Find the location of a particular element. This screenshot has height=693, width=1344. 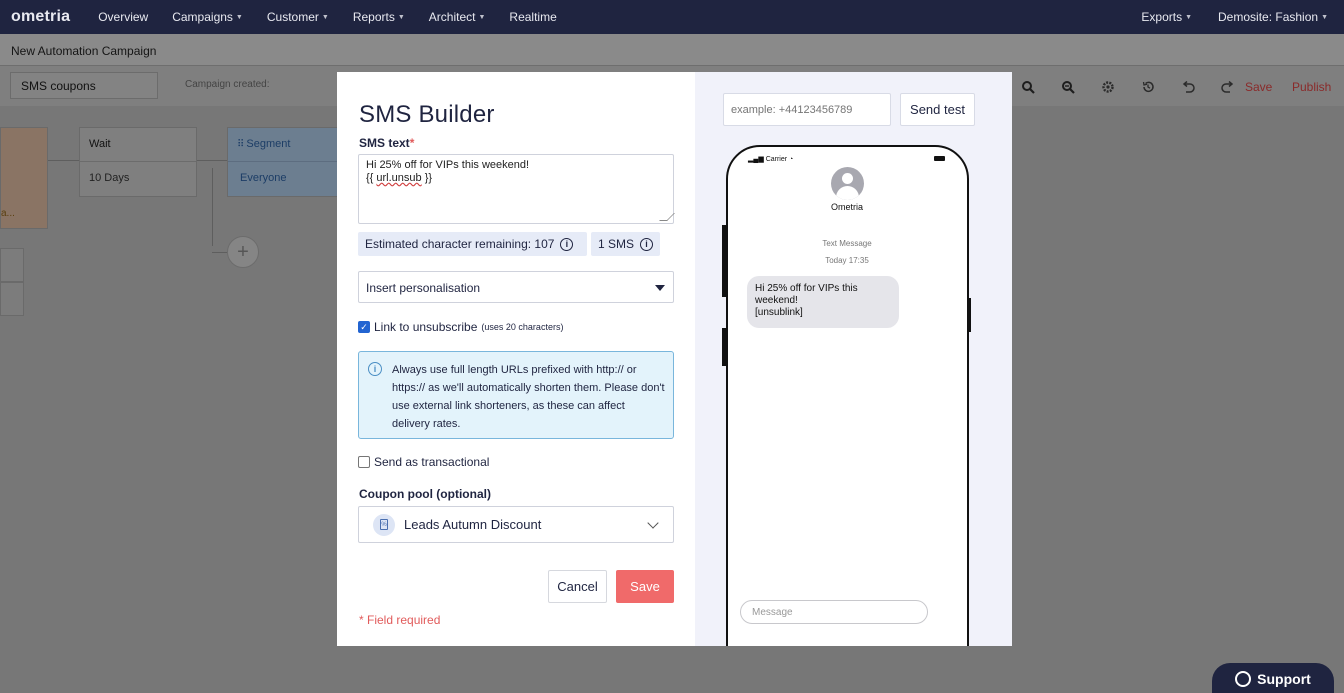

campaign-name-input: SMS coupons is located at coordinates (84, 85).